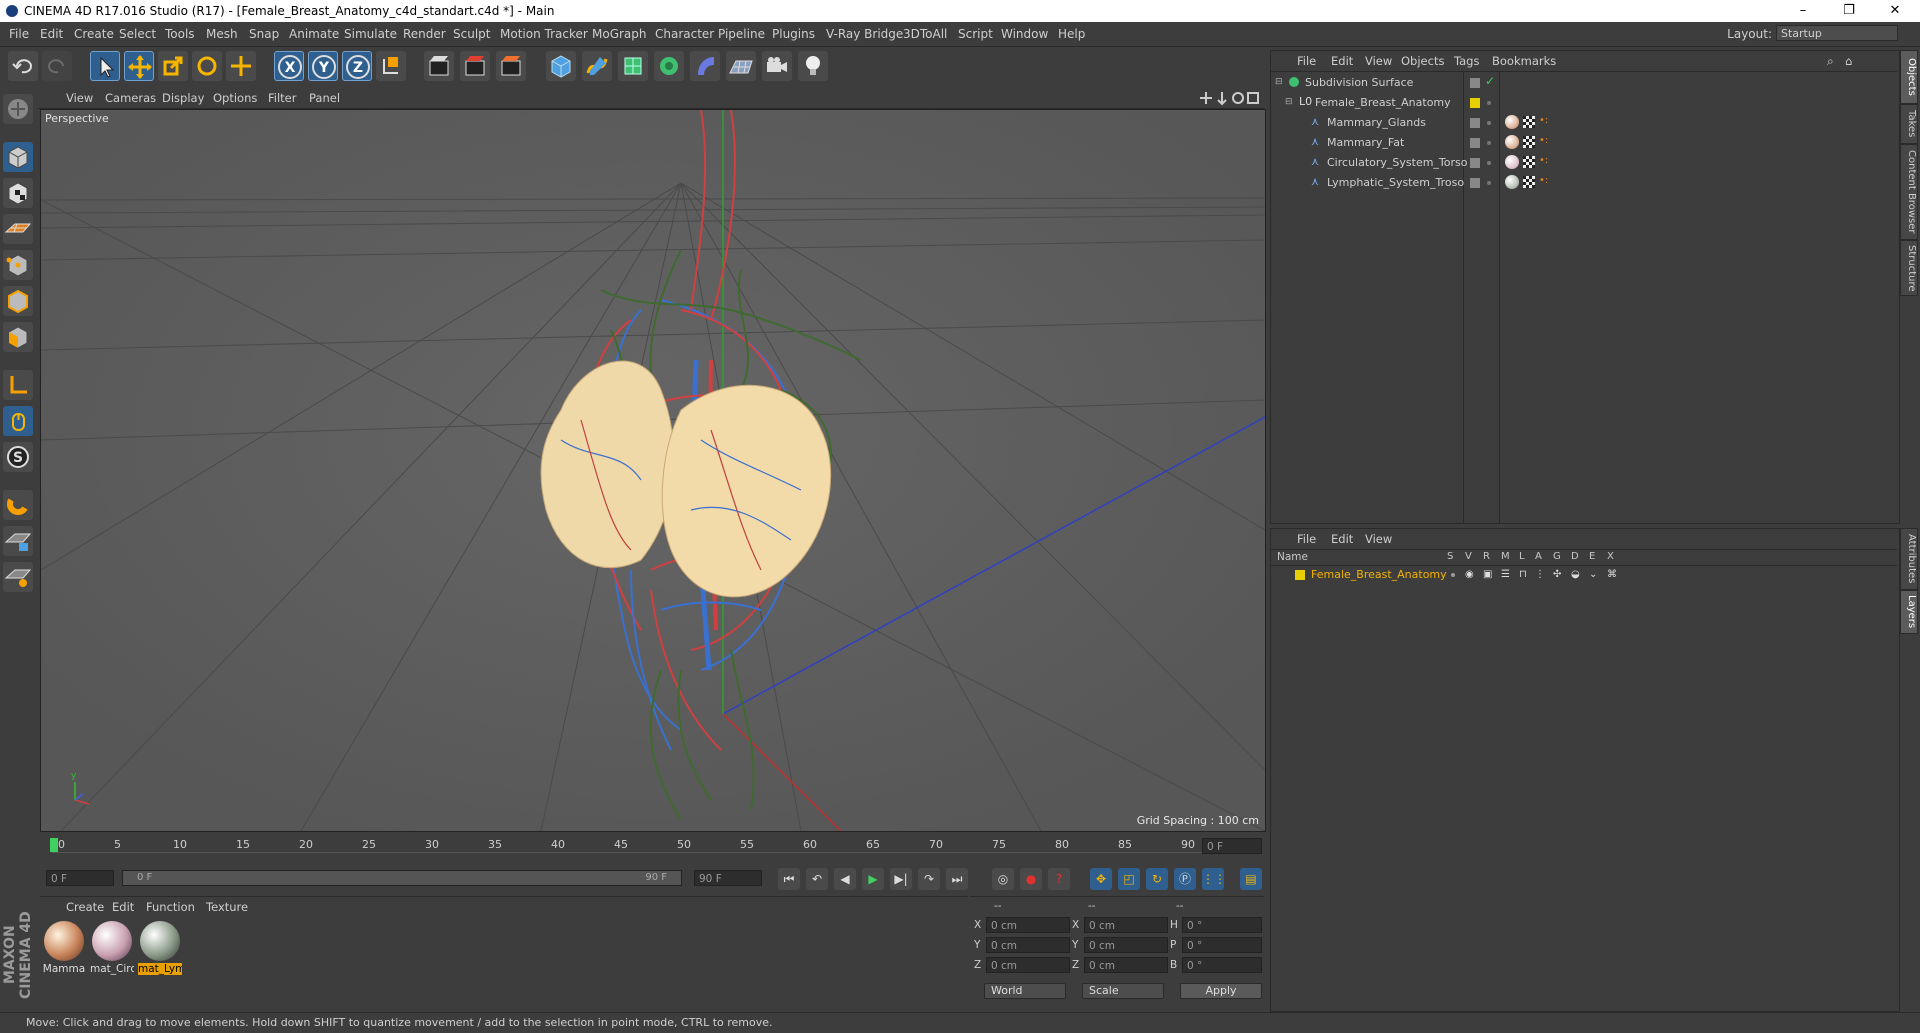 The height and width of the screenshot is (1033, 1920). Describe the element at coordinates (561, 66) in the screenshot. I see `cube-object-button` at that location.